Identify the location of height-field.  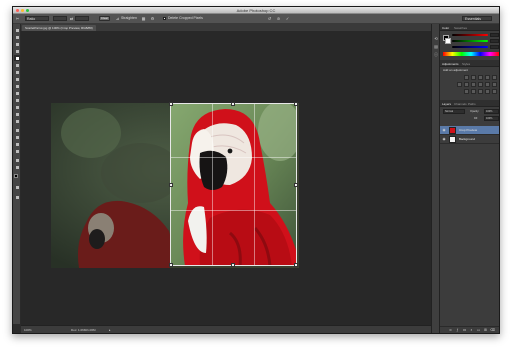
(82, 18).